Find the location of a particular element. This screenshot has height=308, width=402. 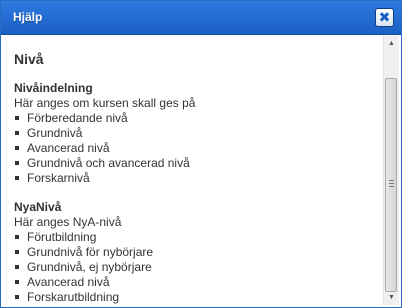

close-button: ✖ is located at coordinates (384, 17).